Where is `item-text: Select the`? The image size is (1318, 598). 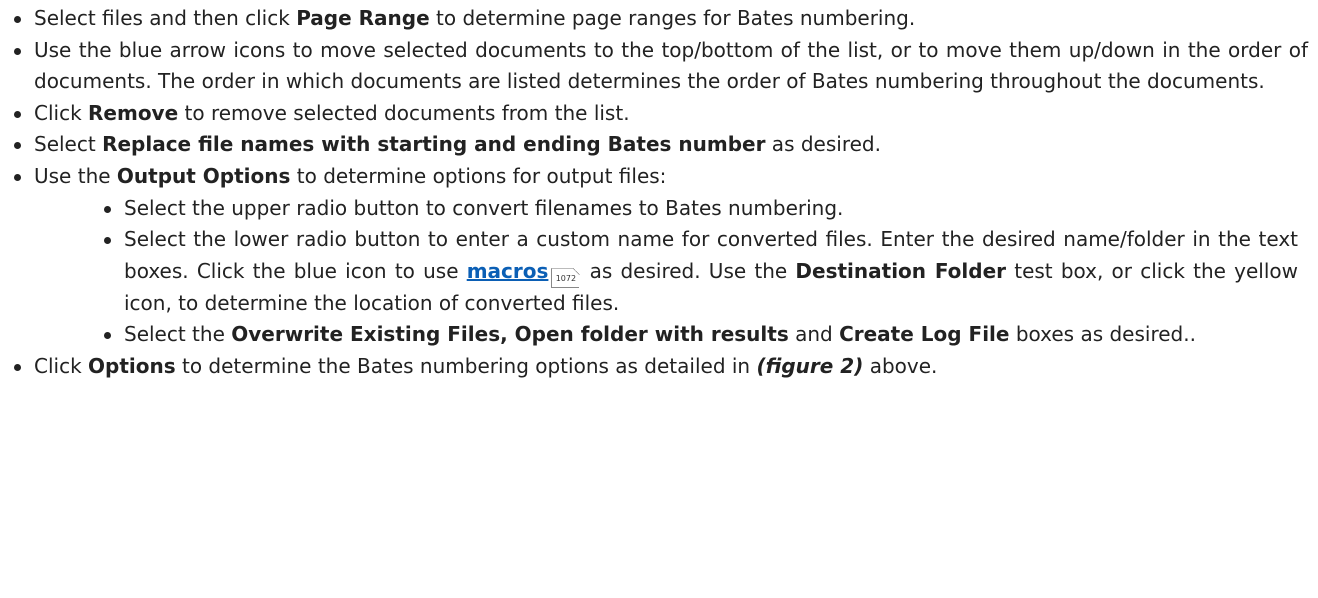 item-text: Select the is located at coordinates (178, 334).